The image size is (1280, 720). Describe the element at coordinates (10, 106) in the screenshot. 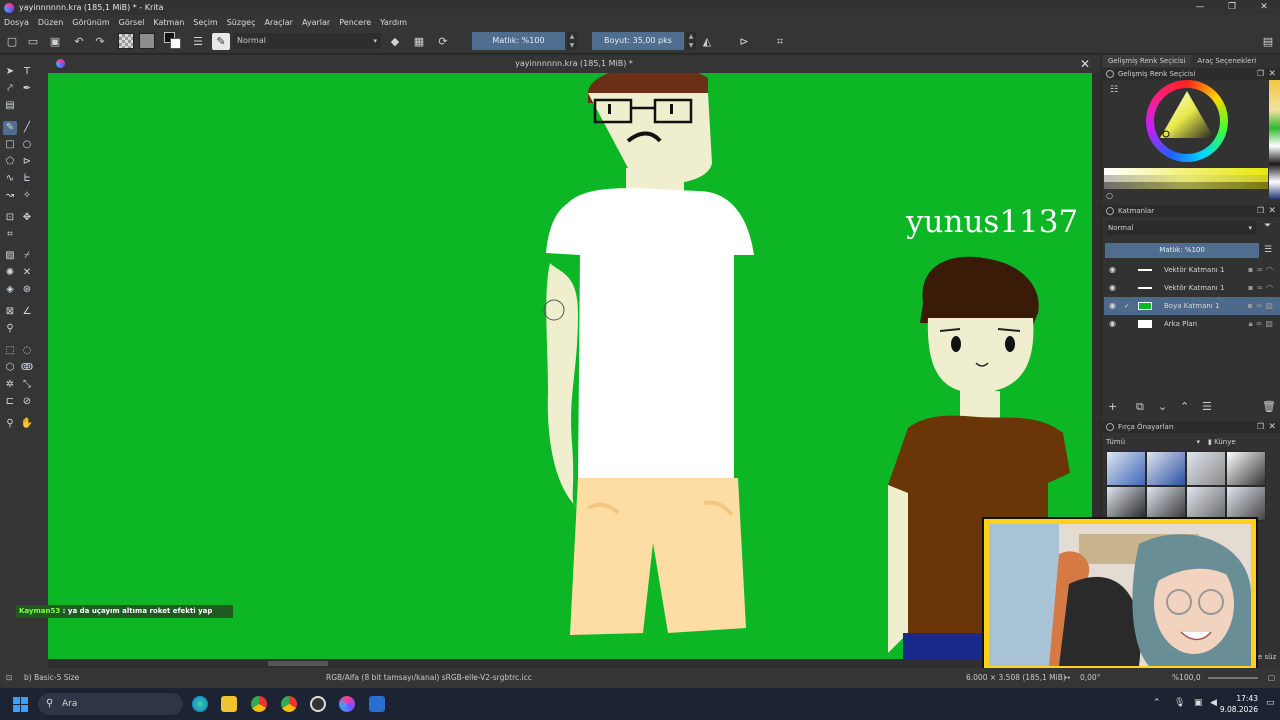

I see `pattern-edit-icon: ▤` at that location.